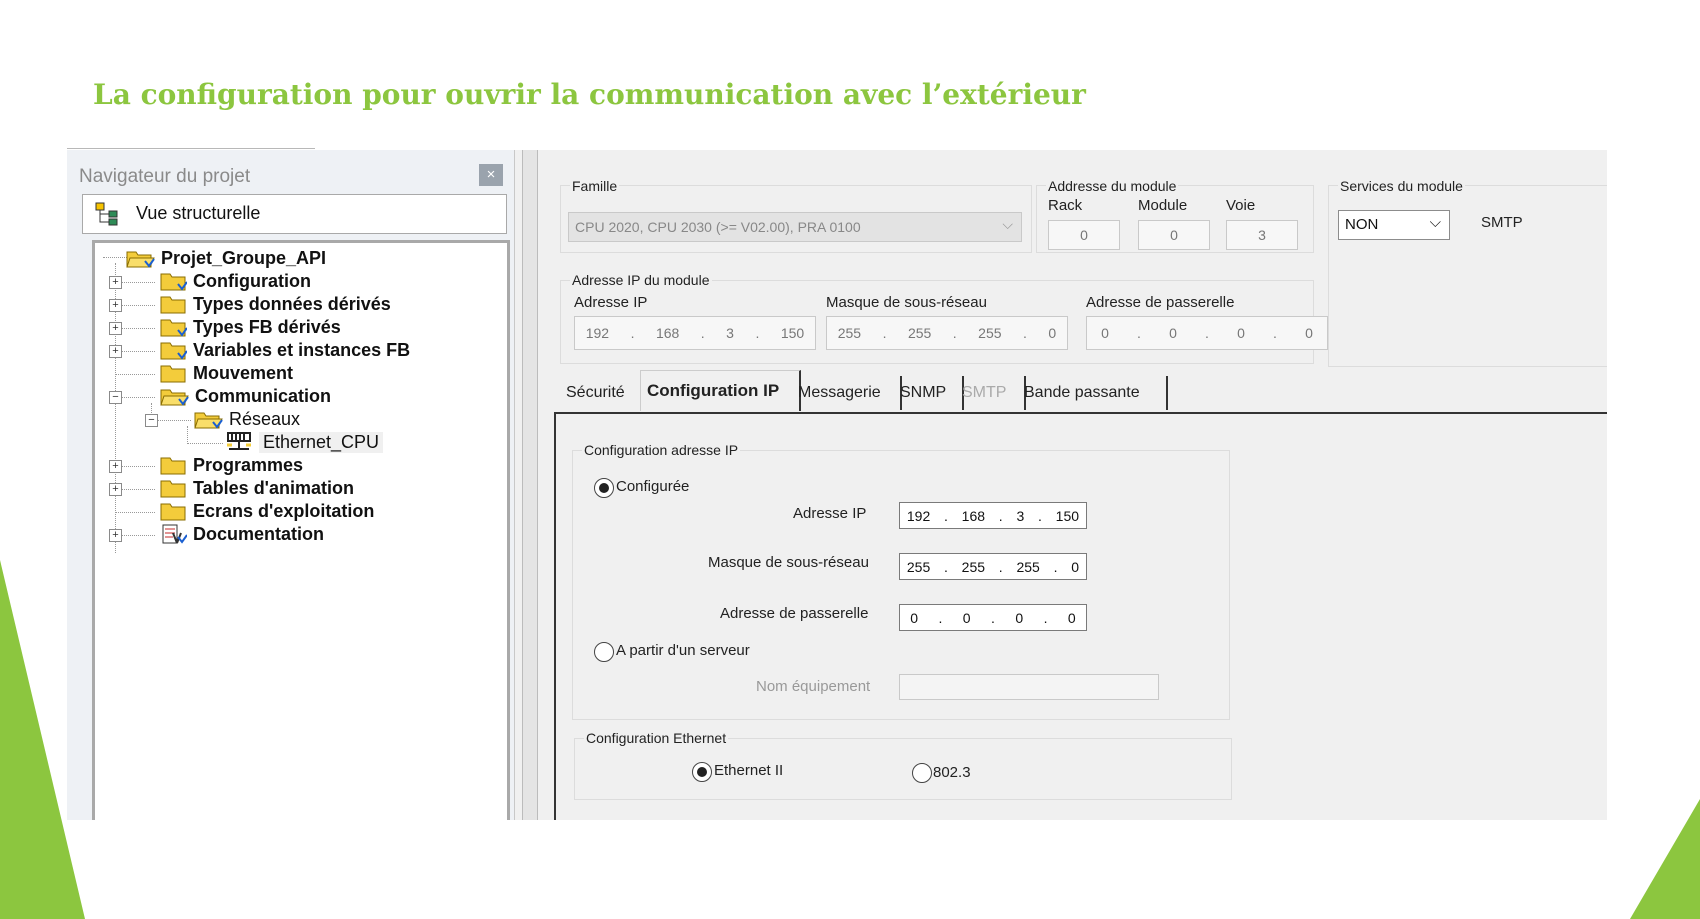 This screenshot has height=919, width=1700. What do you see at coordinates (239, 441) in the screenshot?
I see `network-icon` at bounding box center [239, 441].